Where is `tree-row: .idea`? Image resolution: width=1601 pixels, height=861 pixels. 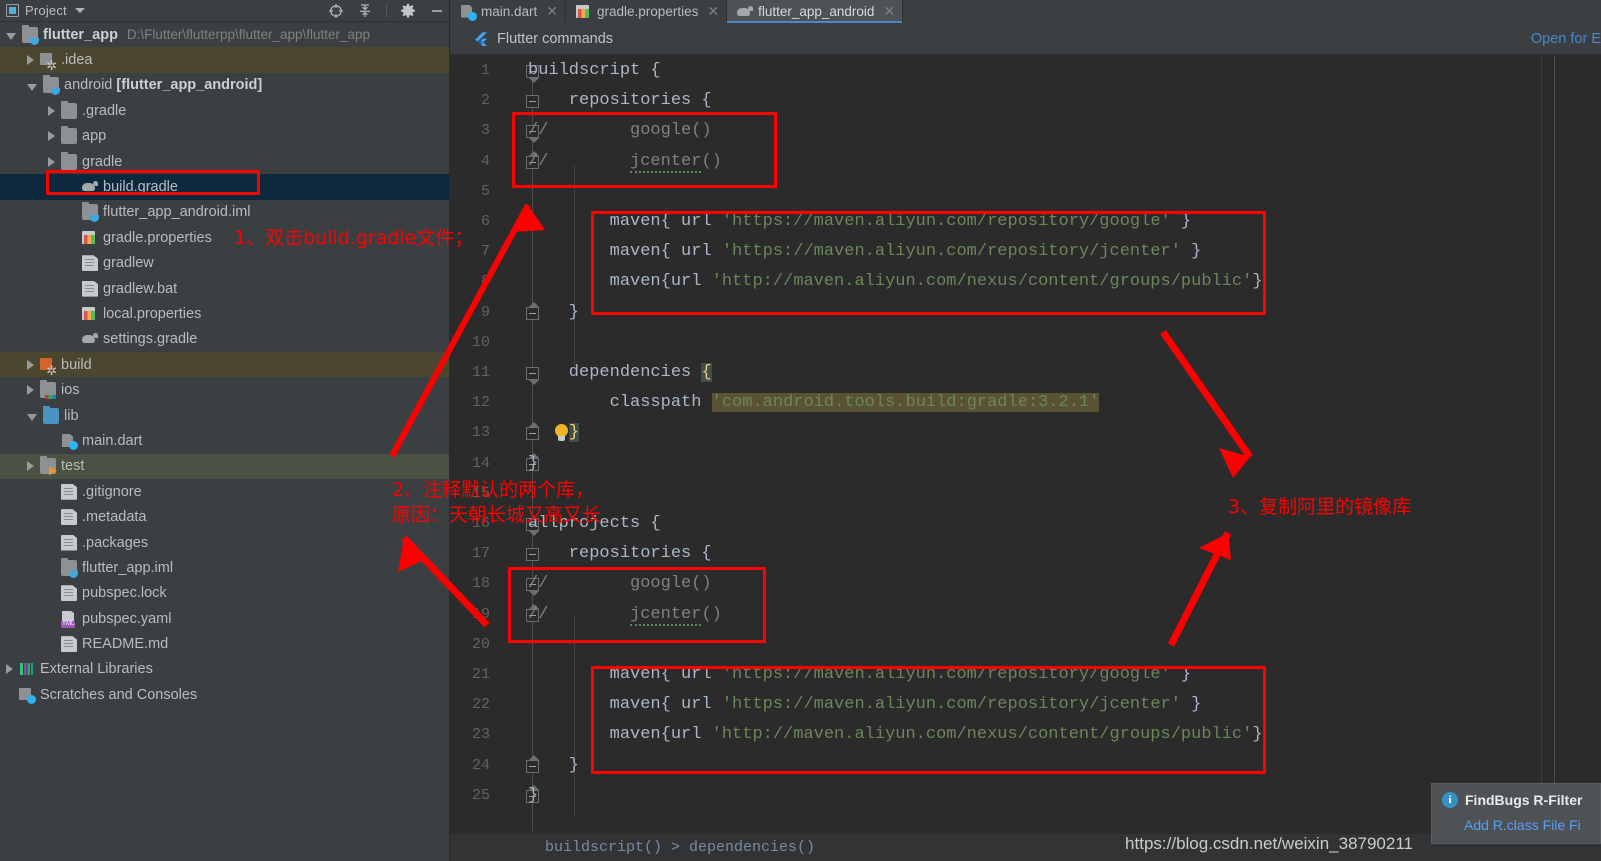
tree-row: .idea is located at coordinates (224, 60).